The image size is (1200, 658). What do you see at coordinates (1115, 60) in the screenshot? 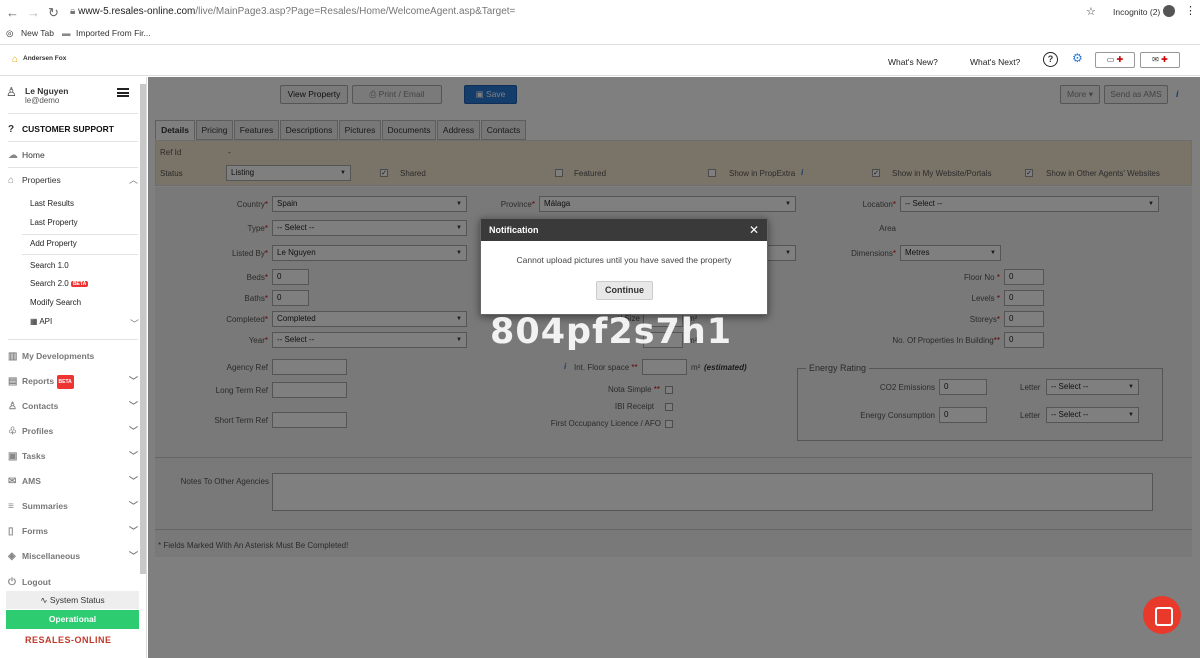
I see `monitor-language-button: ▭ ✚` at bounding box center [1115, 60].